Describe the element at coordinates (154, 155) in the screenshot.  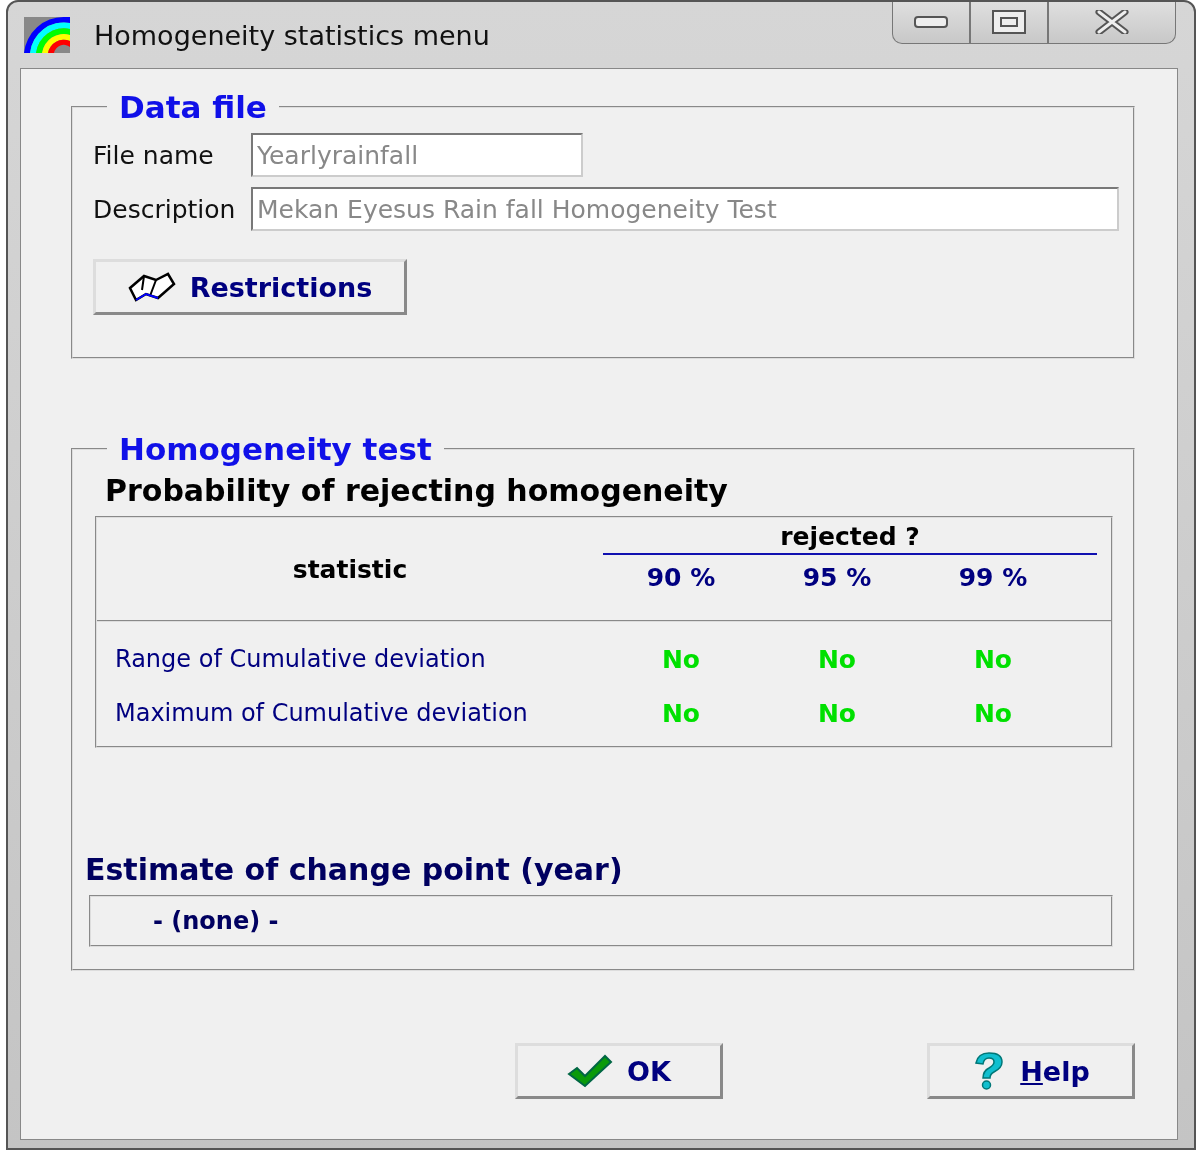
I see `field-label: File name` at that location.